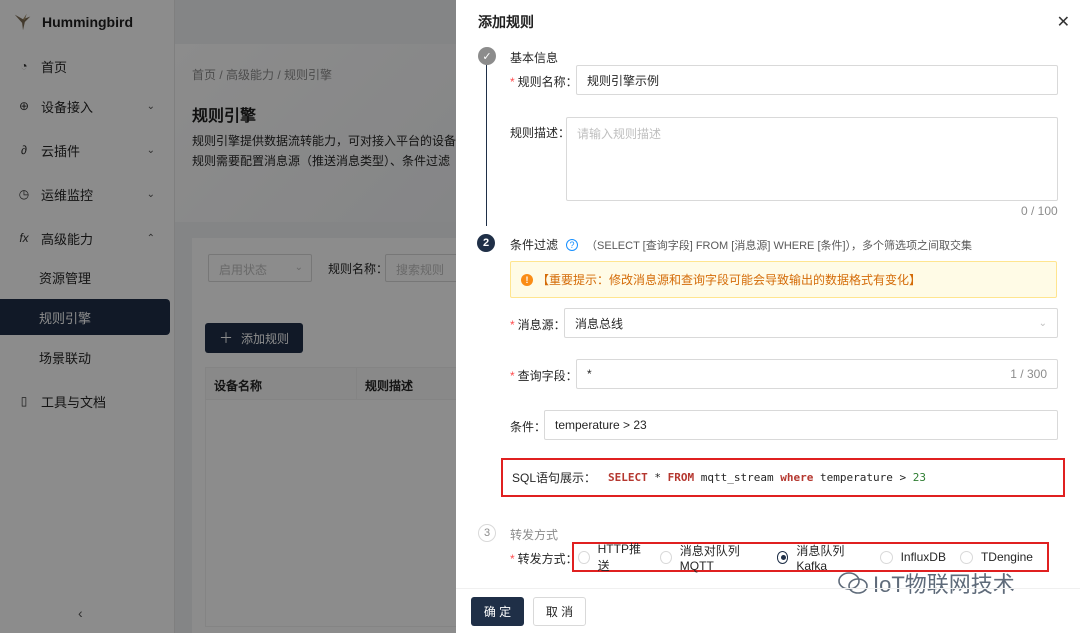  What do you see at coordinates (817, 374) in the screenshot?
I see `query-fields-input: * 1 / 300` at bounding box center [817, 374].